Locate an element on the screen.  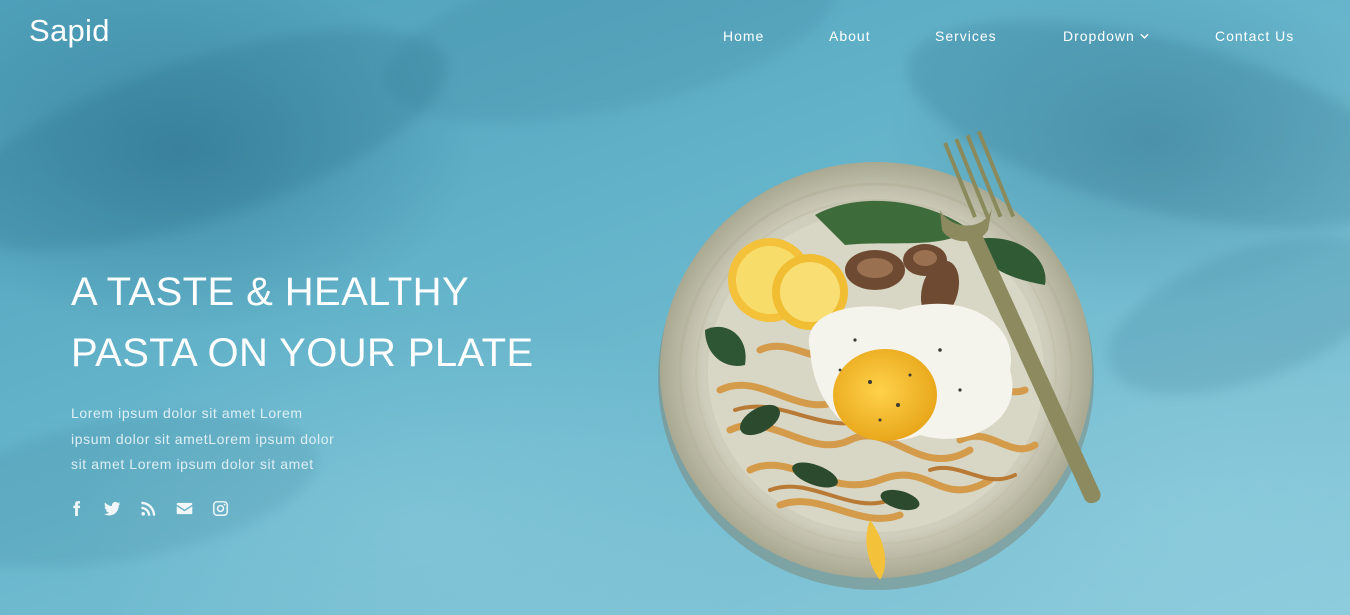
social-links is located at coordinates (158, 508).